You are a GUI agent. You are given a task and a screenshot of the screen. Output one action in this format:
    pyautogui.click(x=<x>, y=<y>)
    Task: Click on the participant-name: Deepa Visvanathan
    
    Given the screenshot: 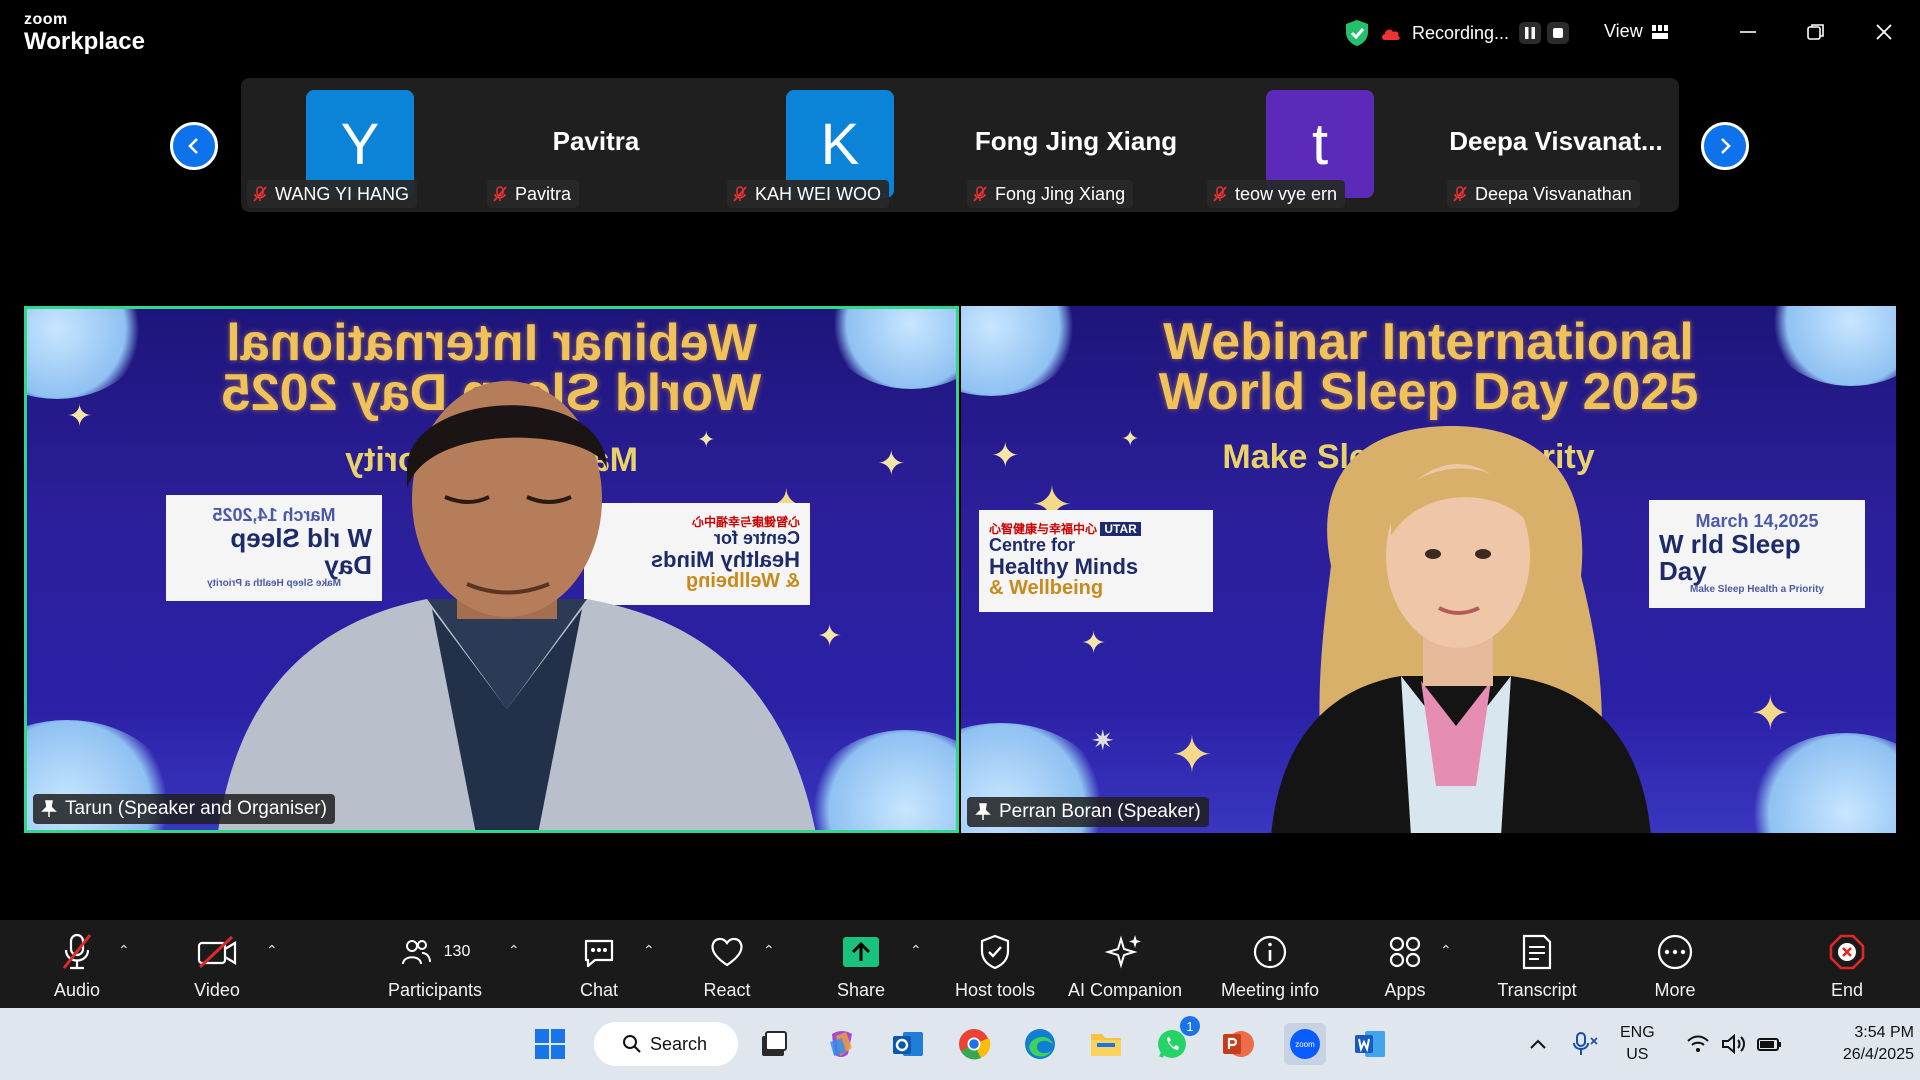 What is the action you would take?
    pyautogui.click(x=1553, y=193)
    